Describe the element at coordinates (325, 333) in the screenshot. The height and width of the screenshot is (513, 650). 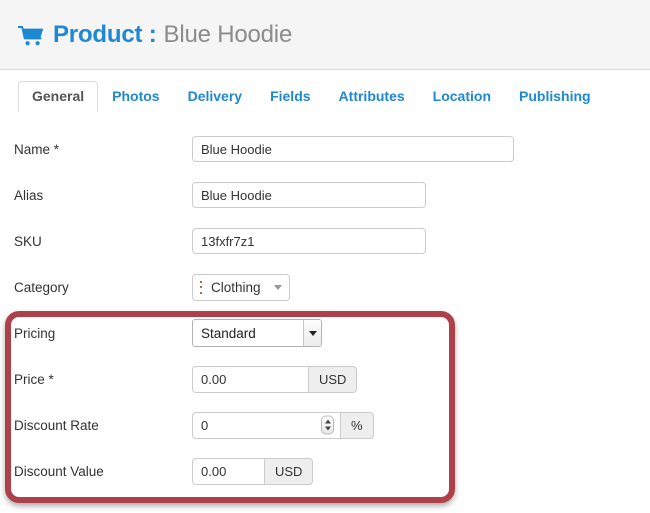
I see `form-row-pricing: Pricing Standard` at that location.